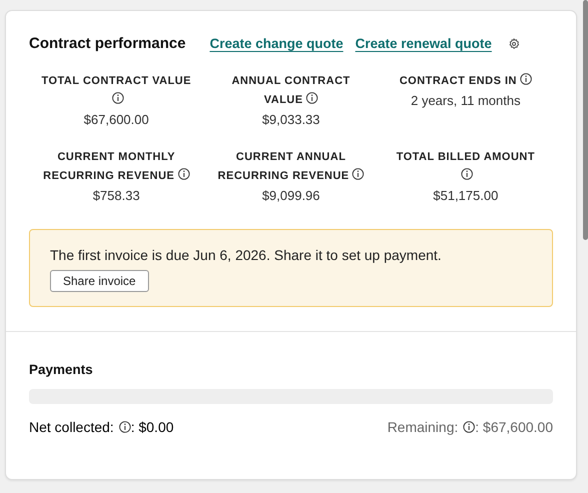 The width and height of the screenshot is (588, 493). What do you see at coordinates (71, 427) in the screenshot?
I see `collected-label: Net collected:` at bounding box center [71, 427].